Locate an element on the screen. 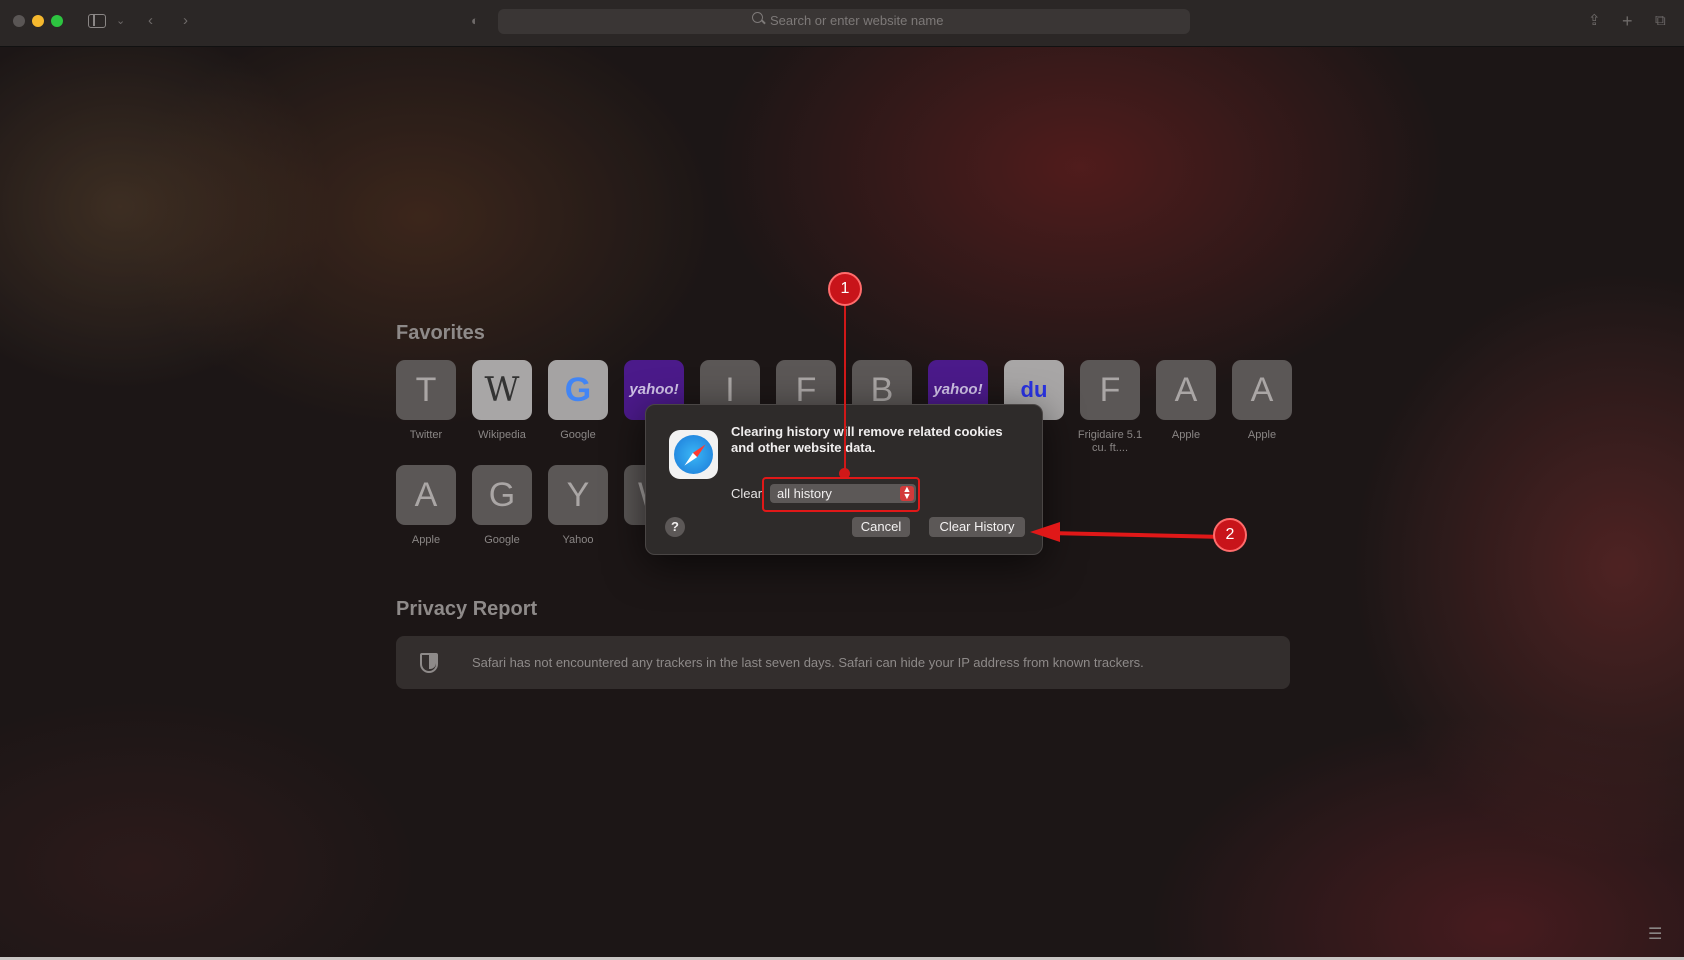  favorite-tile: W is located at coordinates (502, 390).